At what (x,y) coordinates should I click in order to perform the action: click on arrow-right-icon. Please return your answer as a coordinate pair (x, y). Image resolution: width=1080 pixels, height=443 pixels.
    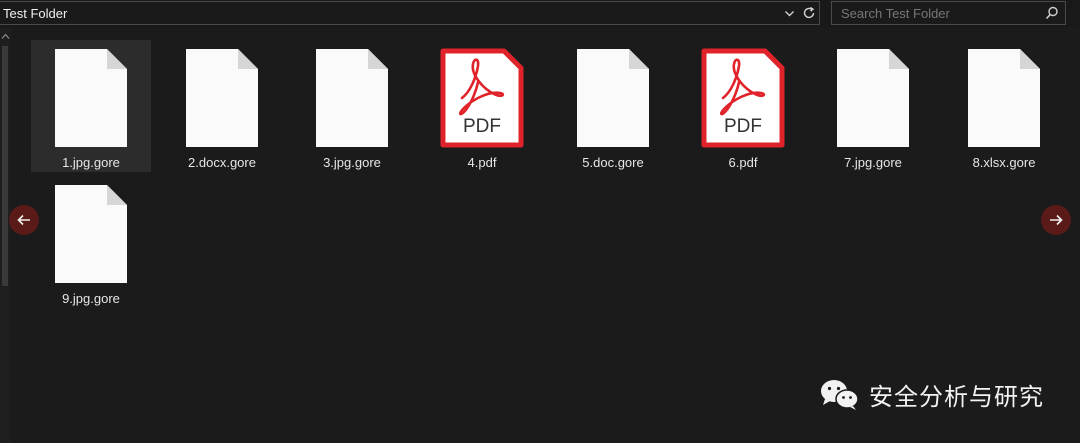
    Looking at the image, I should click on (1056, 220).